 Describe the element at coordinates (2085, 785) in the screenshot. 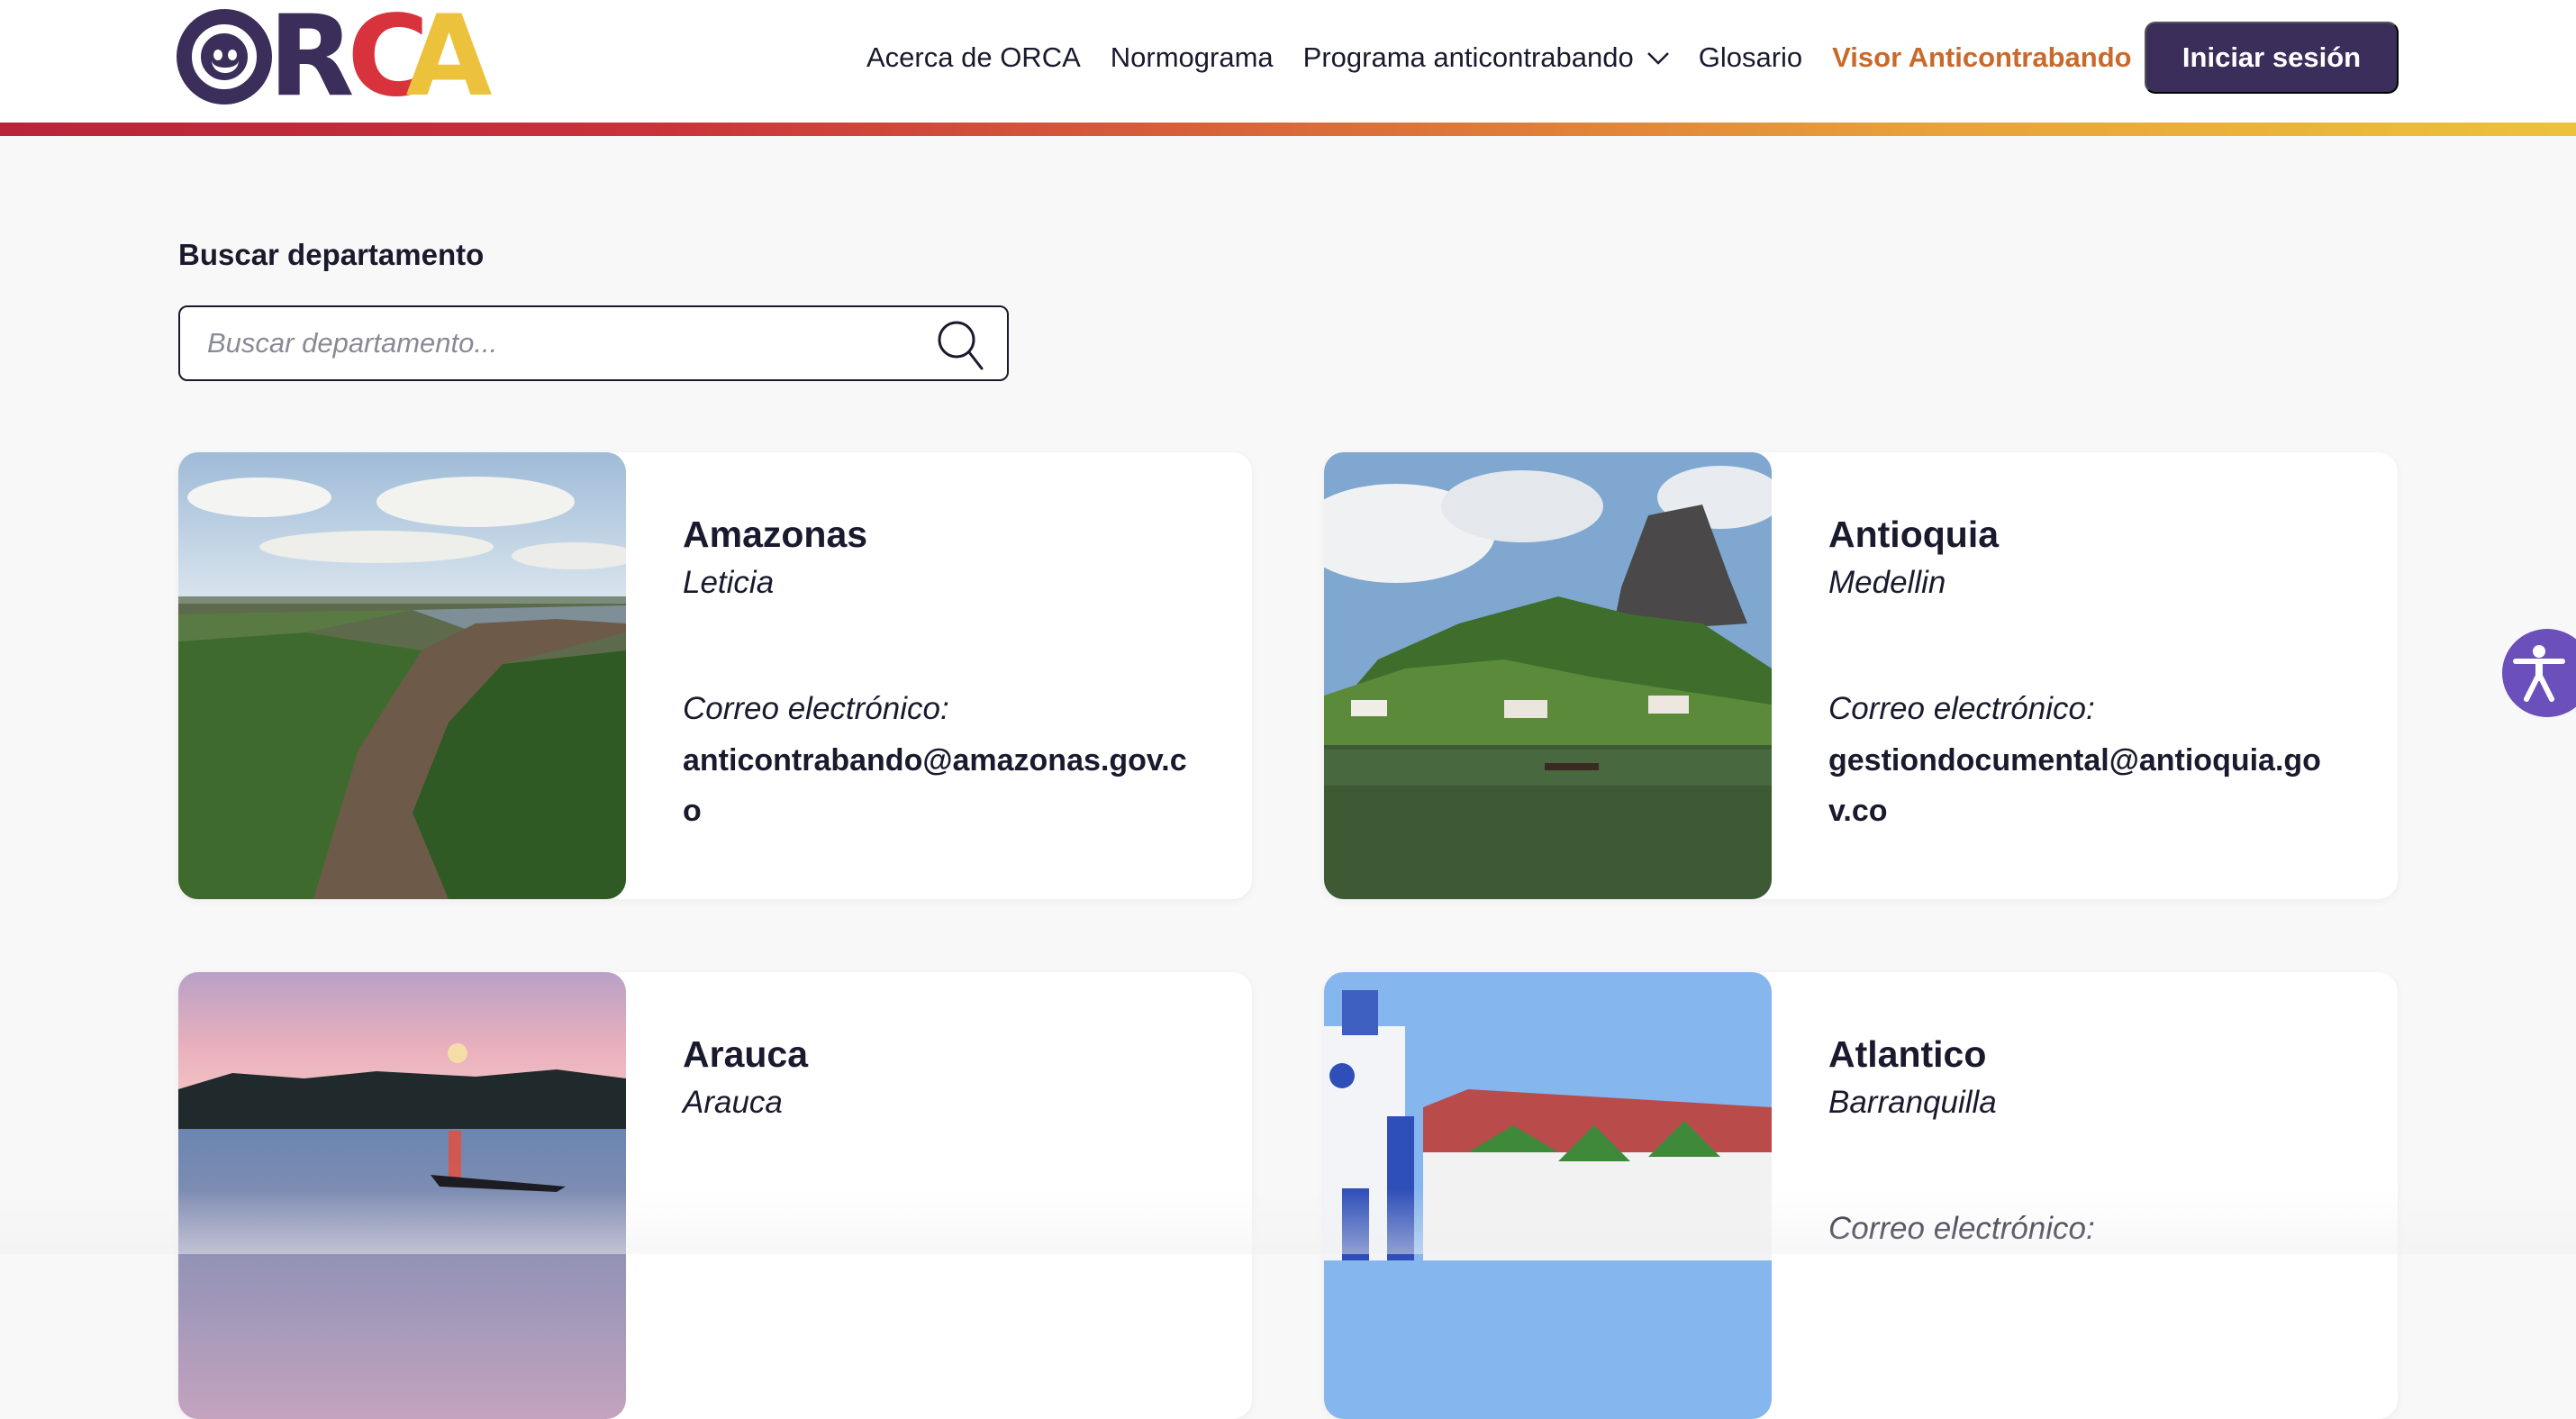

I see `department-email: gestiondocumental@antioquia.gov.co` at that location.